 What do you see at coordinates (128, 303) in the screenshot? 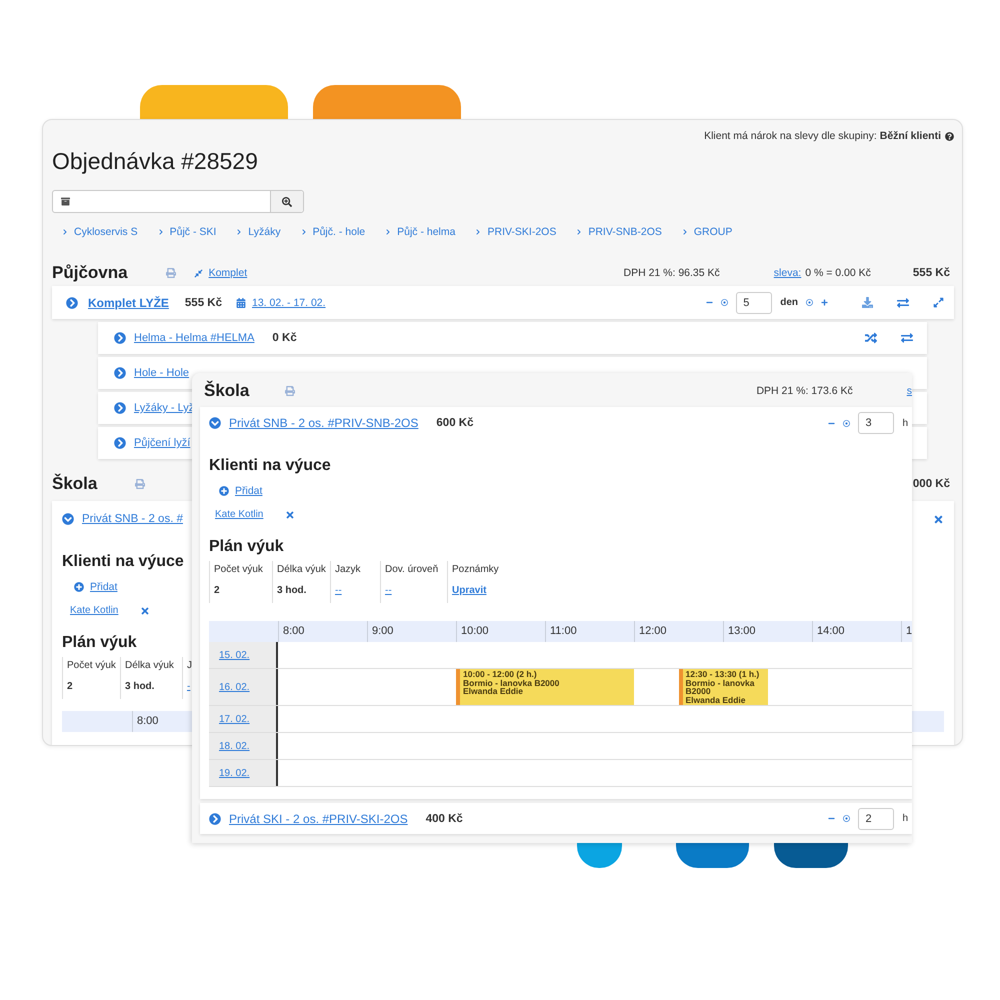
I see `item-link: Komplet LYŽE` at bounding box center [128, 303].